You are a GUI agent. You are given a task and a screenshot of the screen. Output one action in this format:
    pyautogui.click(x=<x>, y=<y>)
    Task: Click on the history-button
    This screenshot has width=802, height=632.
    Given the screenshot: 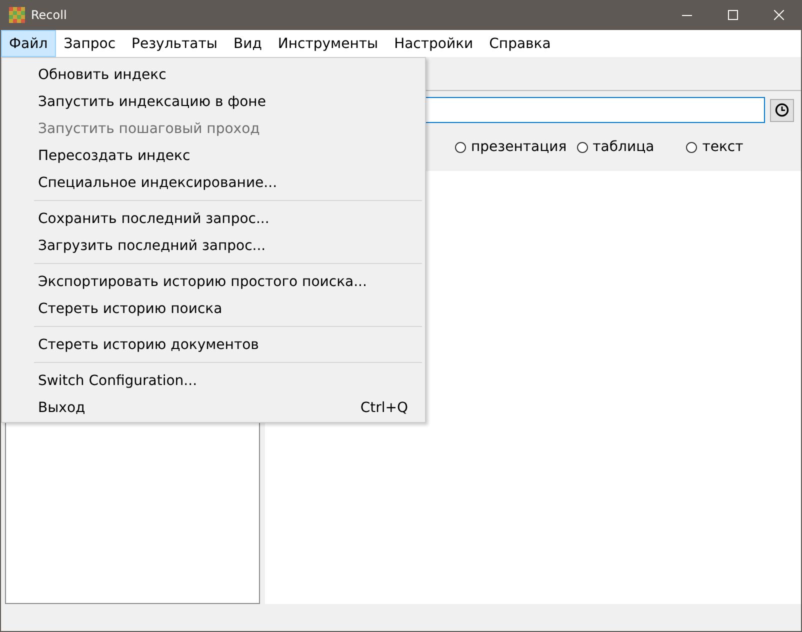 What is the action you would take?
    pyautogui.click(x=782, y=110)
    